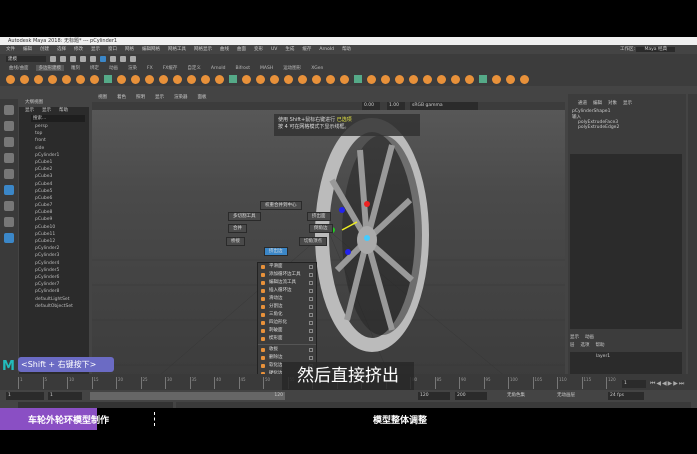 This screenshot has width=697, height=454. I want to click on mm-left1: 多切割工具, so click(244, 216).